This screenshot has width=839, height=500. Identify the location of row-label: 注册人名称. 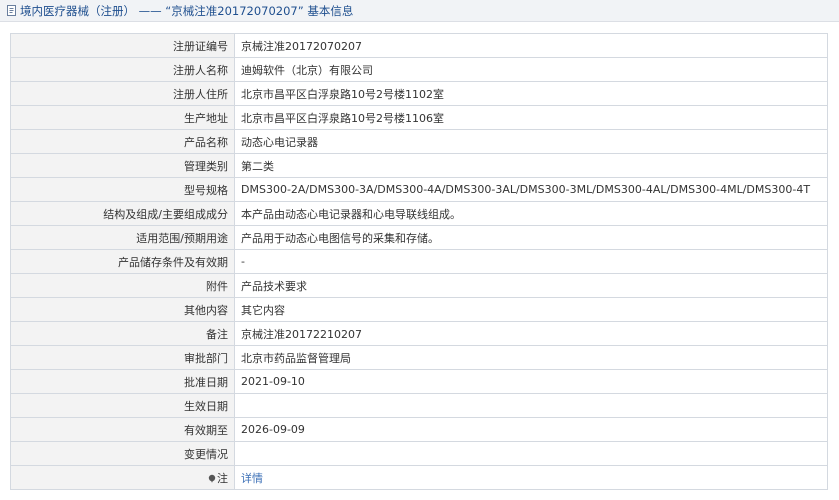
(122, 69).